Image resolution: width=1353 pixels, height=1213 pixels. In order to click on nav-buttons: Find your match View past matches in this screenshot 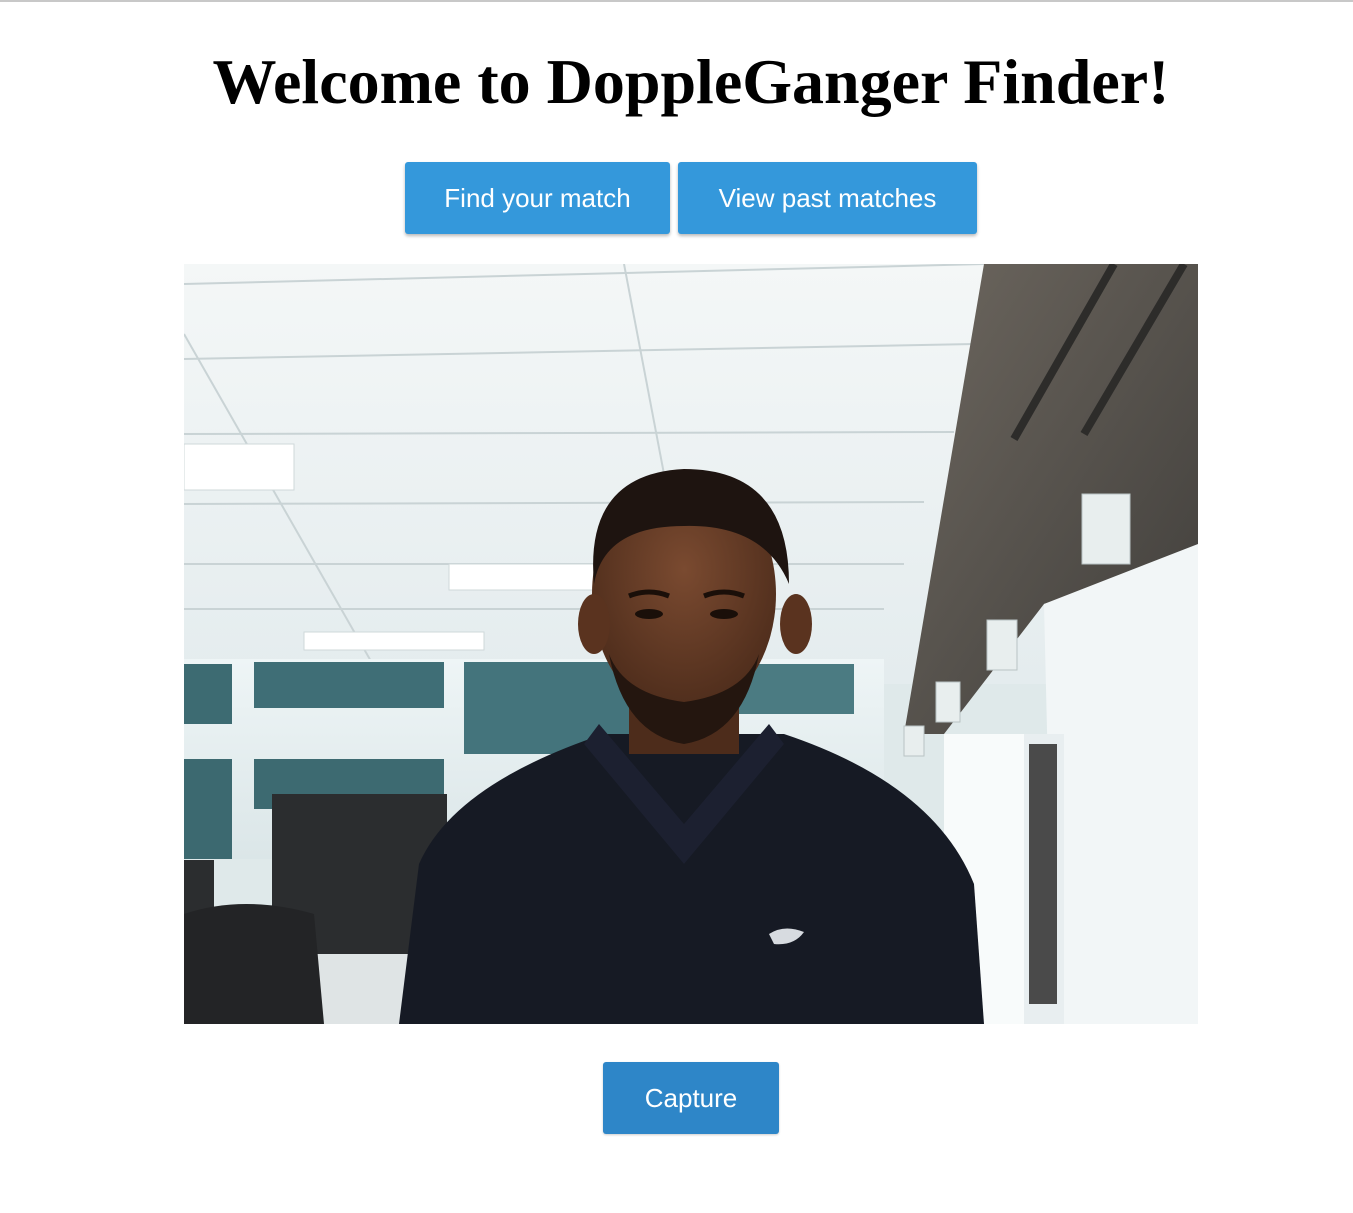, I will do `click(676, 198)`.